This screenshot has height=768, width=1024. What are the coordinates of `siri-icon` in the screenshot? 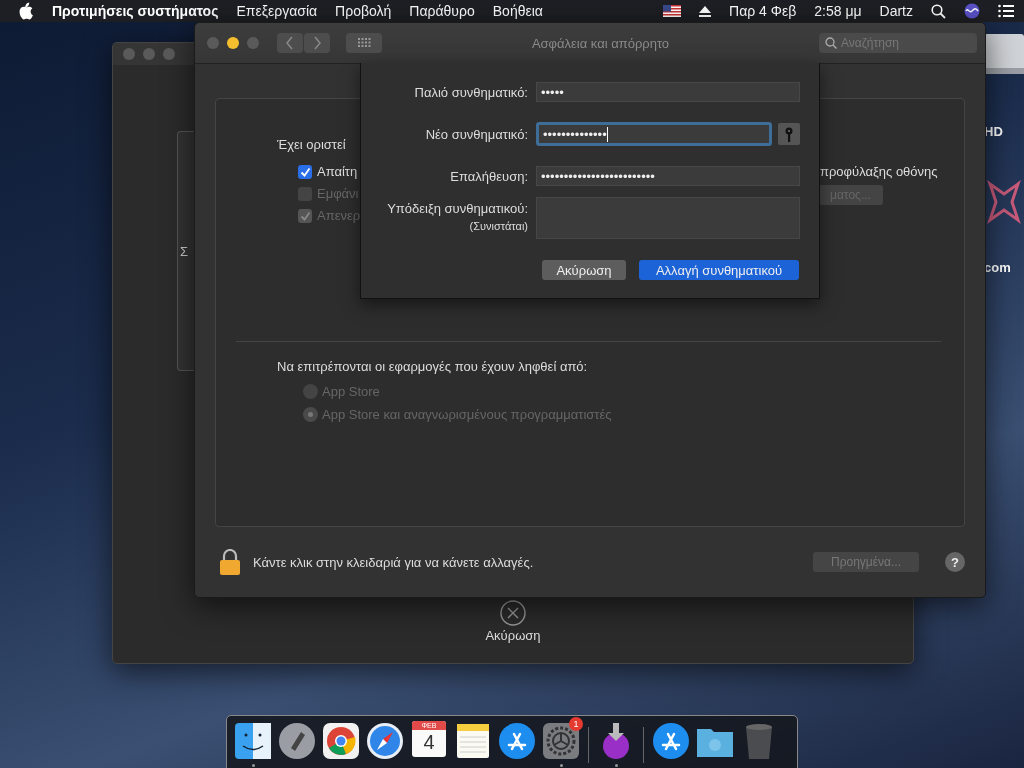 It's located at (972, 11).